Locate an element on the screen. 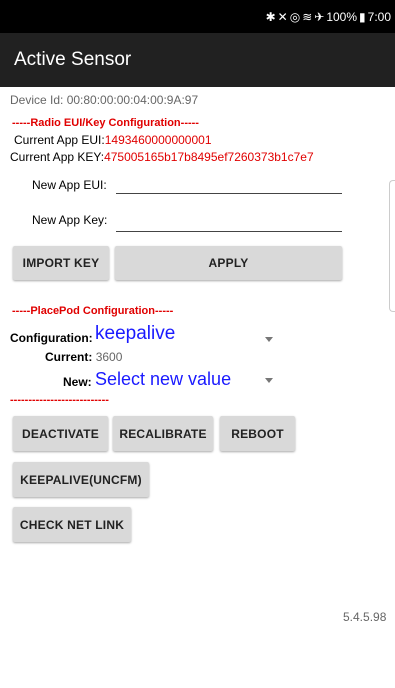  new-app-eui-label: New App EUI: is located at coordinates (69, 185).